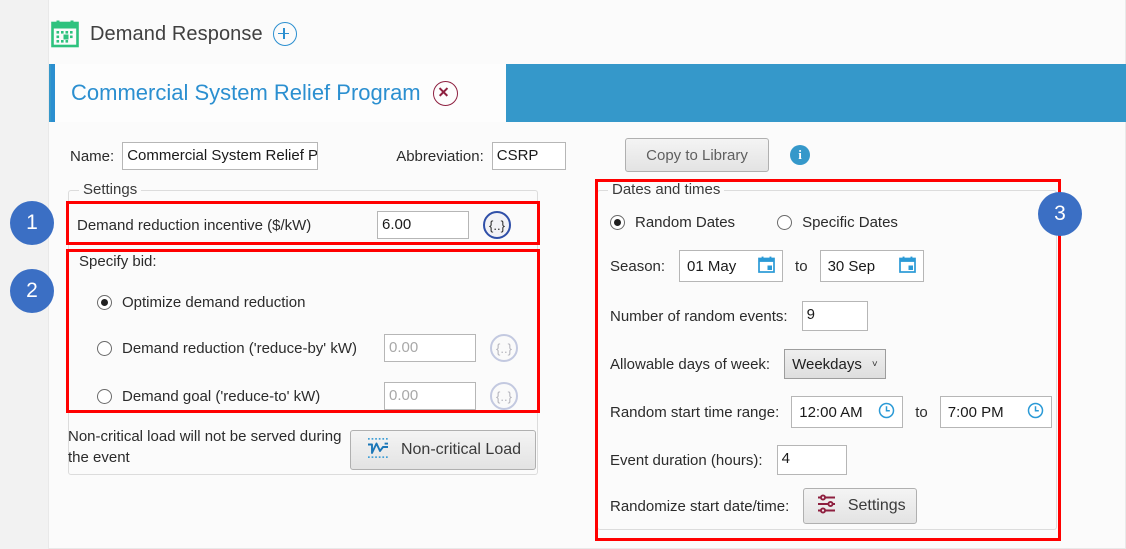  What do you see at coordinates (834, 316) in the screenshot?
I see `random-events-input: 9` at bounding box center [834, 316].